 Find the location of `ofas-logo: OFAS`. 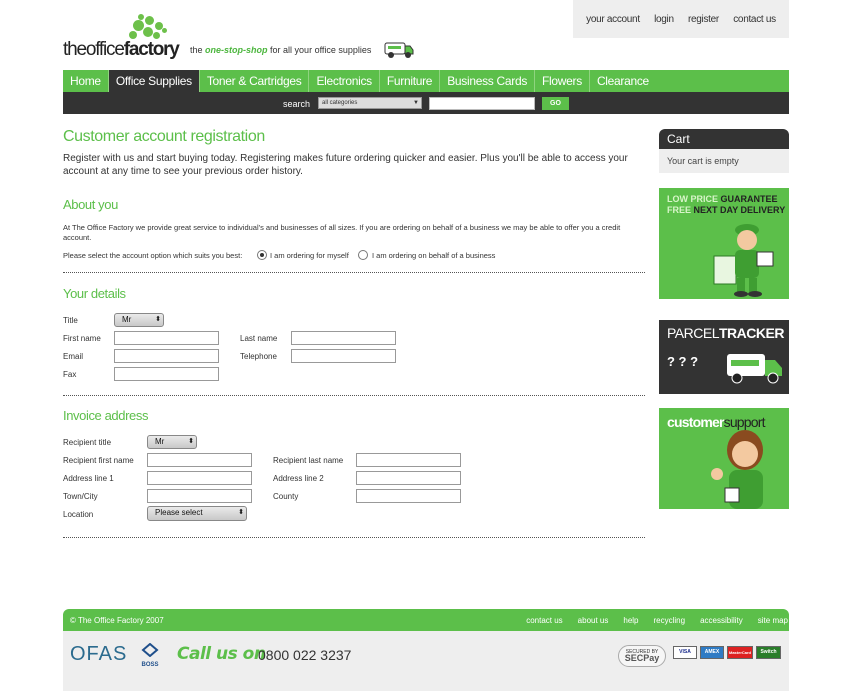

ofas-logo: OFAS is located at coordinates (99, 654).